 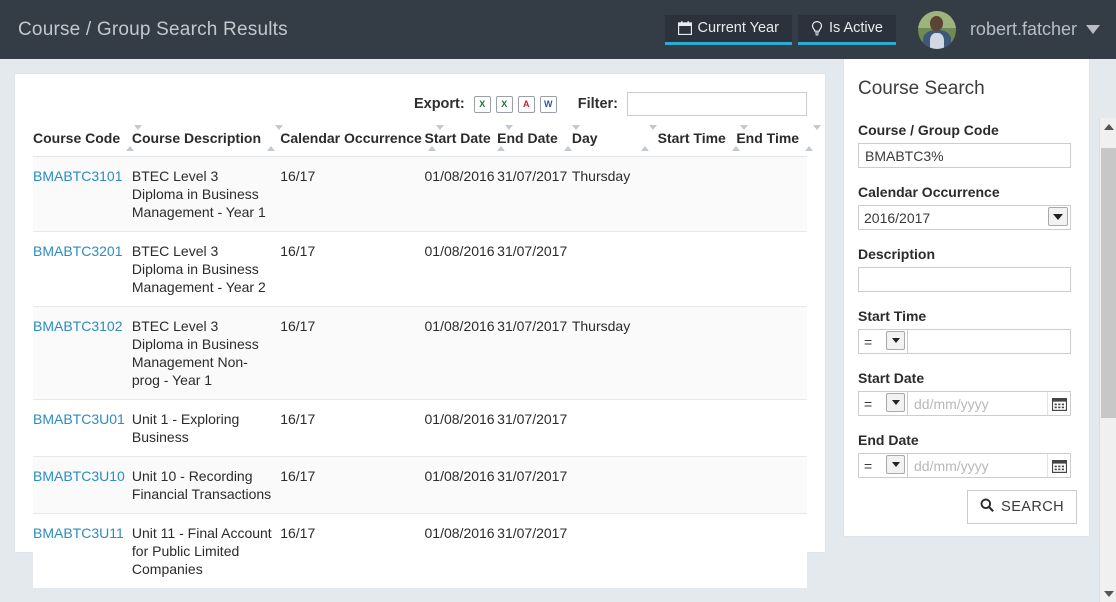 What do you see at coordinates (351, 138) in the screenshot?
I see `column-label: Calendar Occurrence` at bounding box center [351, 138].